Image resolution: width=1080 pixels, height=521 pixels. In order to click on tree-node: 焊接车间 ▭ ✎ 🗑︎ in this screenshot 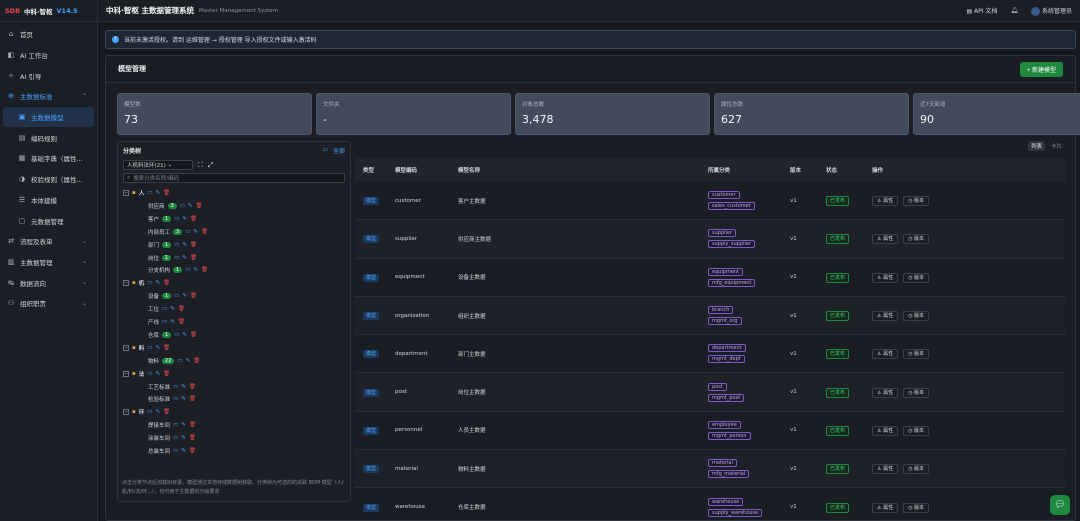, I will do `click(172, 425)`.